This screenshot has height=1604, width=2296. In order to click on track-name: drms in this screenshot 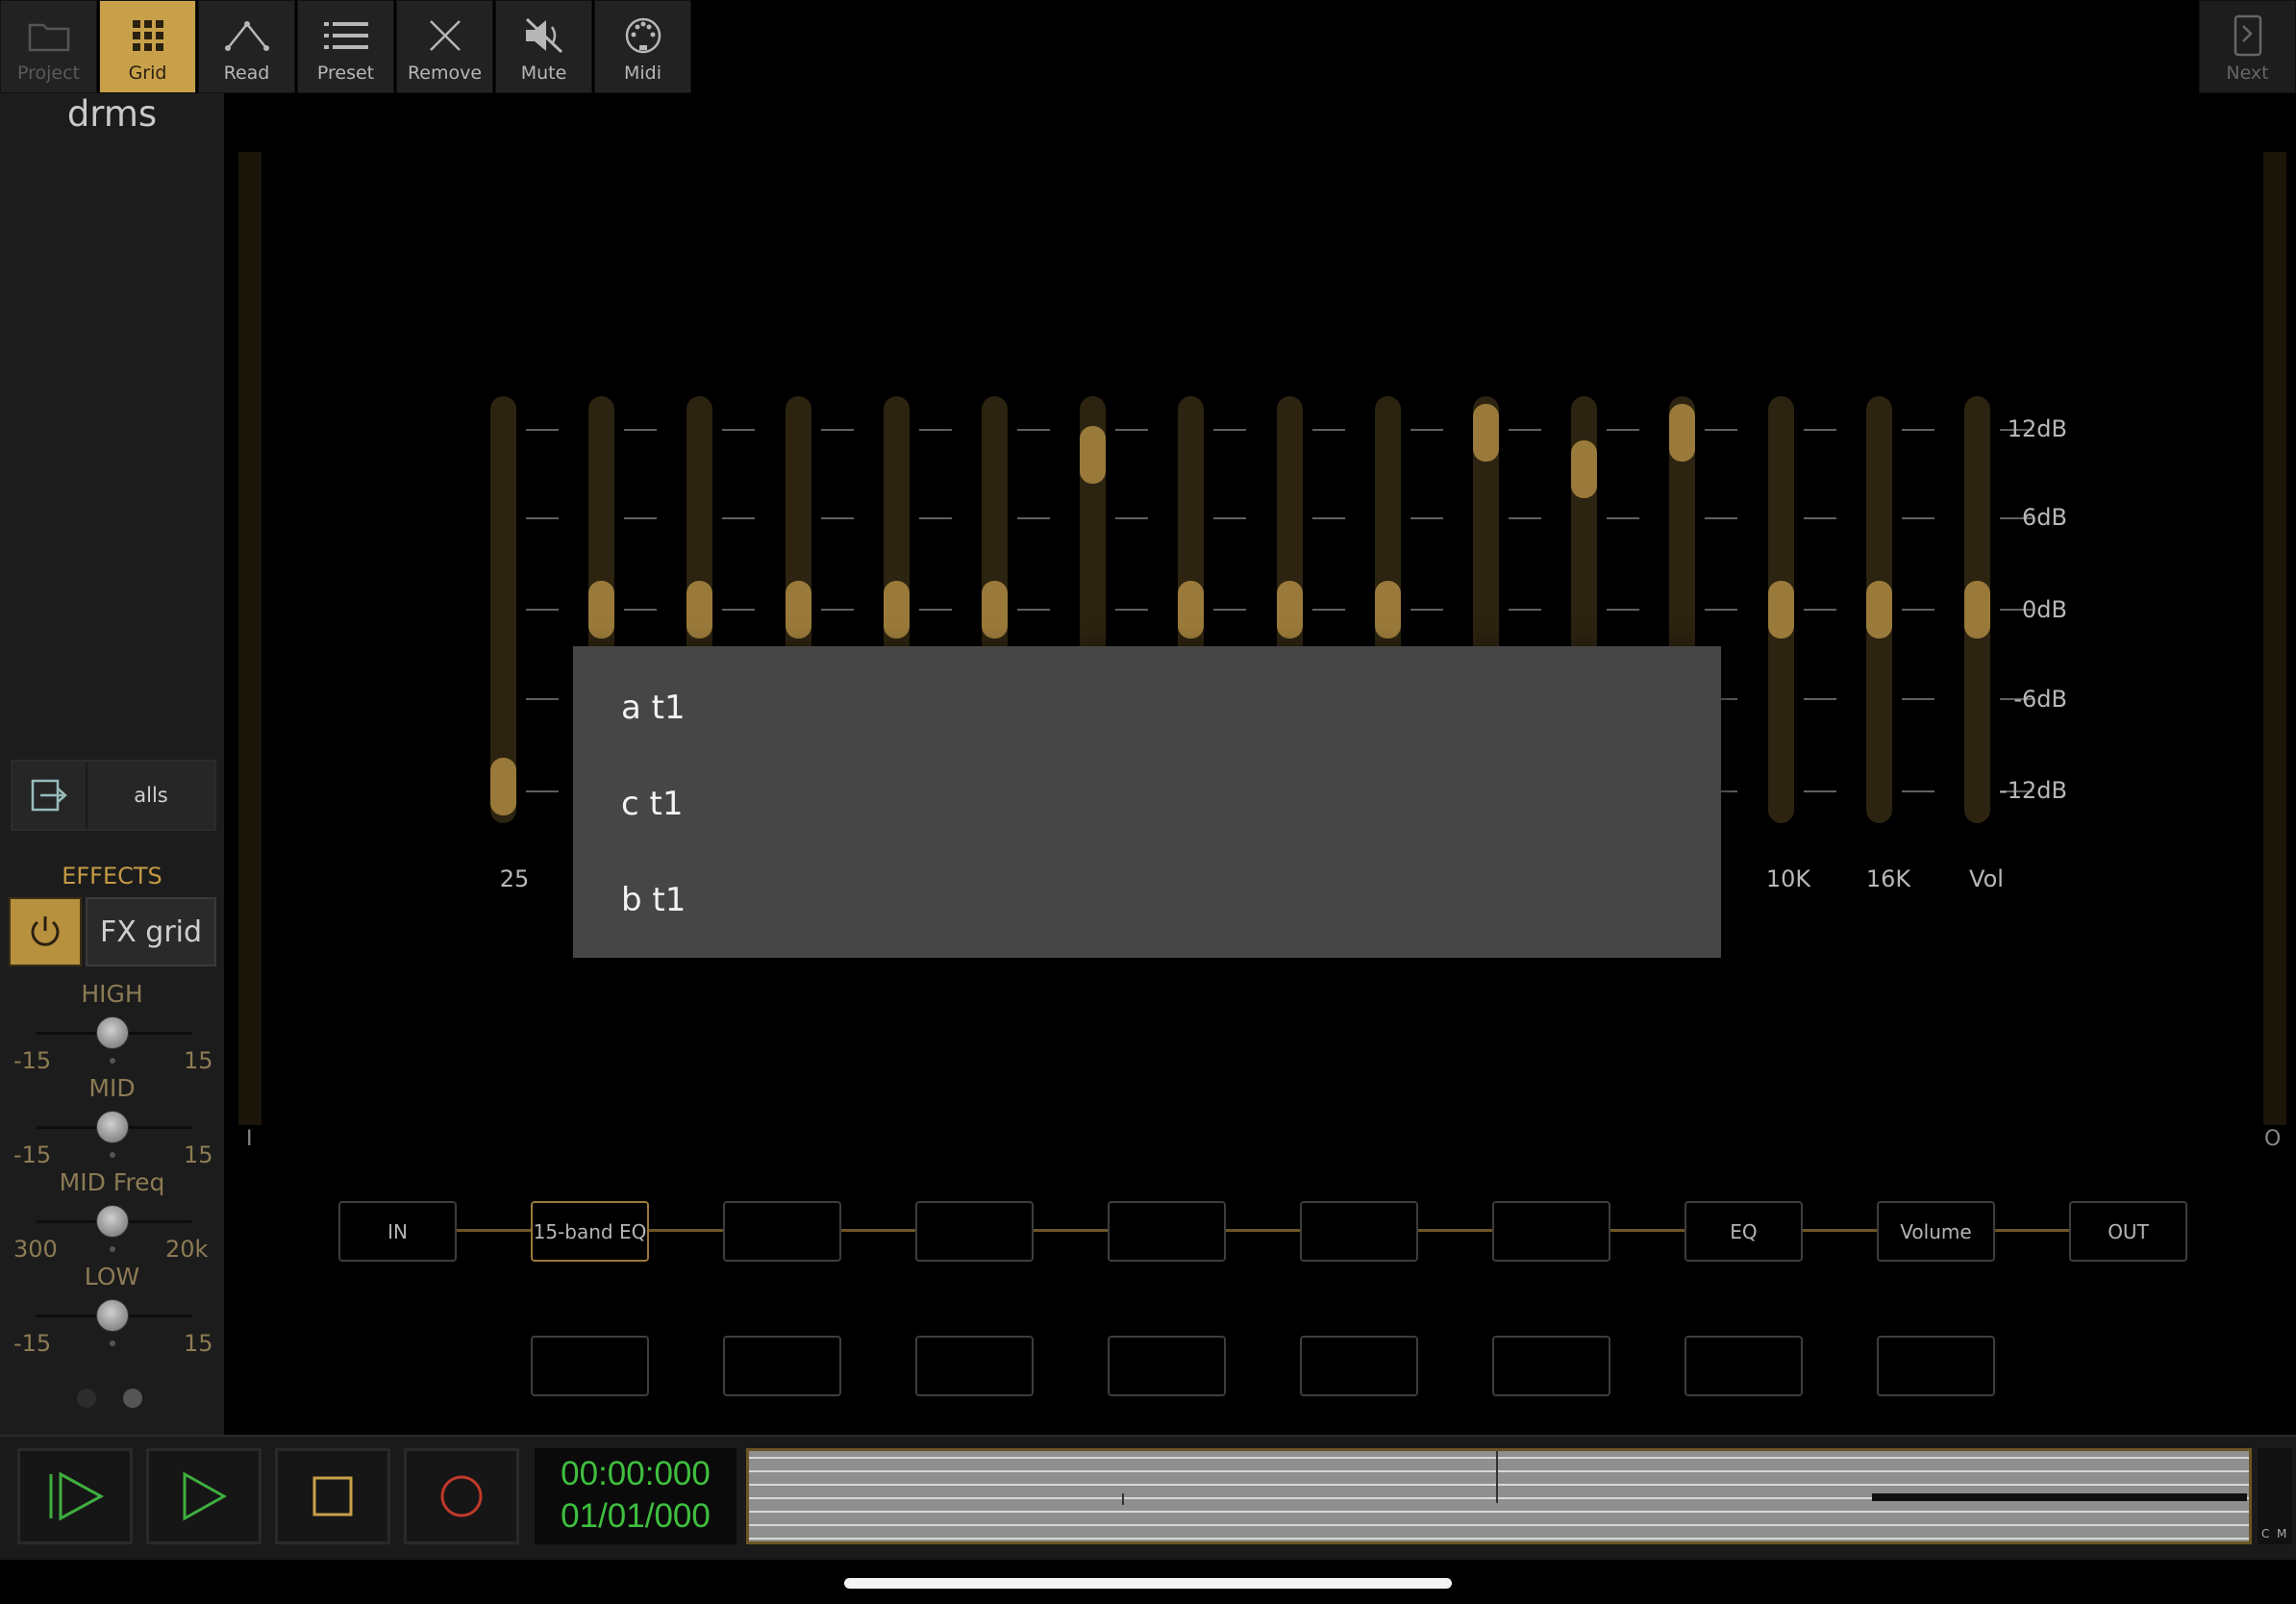, I will do `click(112, 114)`.